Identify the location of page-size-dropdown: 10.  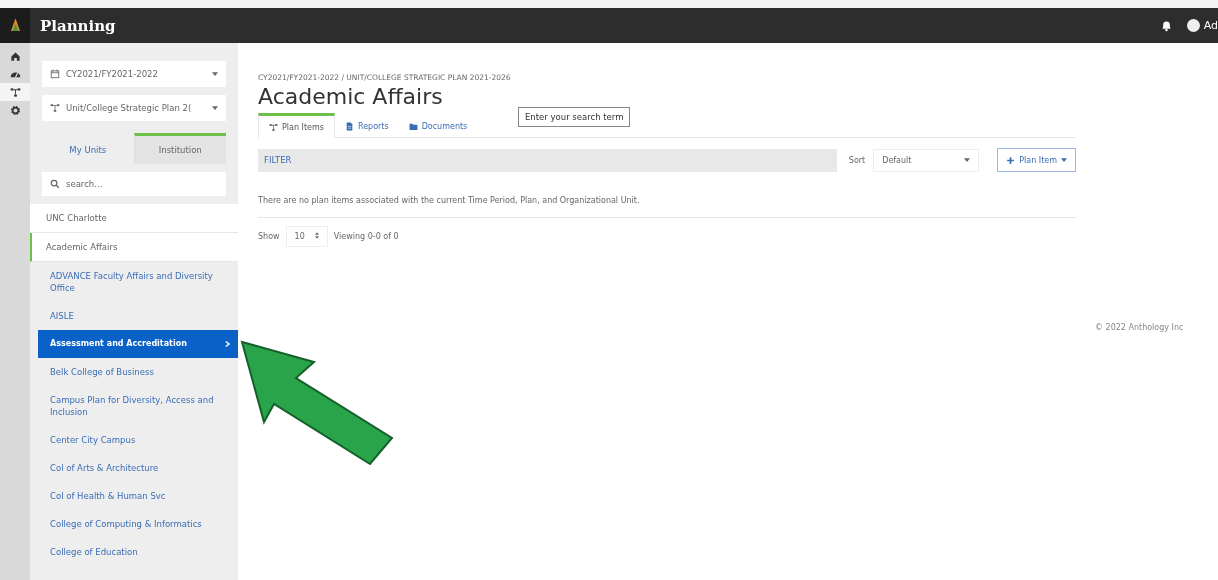
(306, 236).